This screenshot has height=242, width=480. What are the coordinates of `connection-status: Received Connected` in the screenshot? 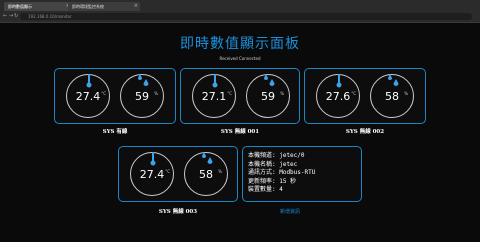 It's located at (240, 58).